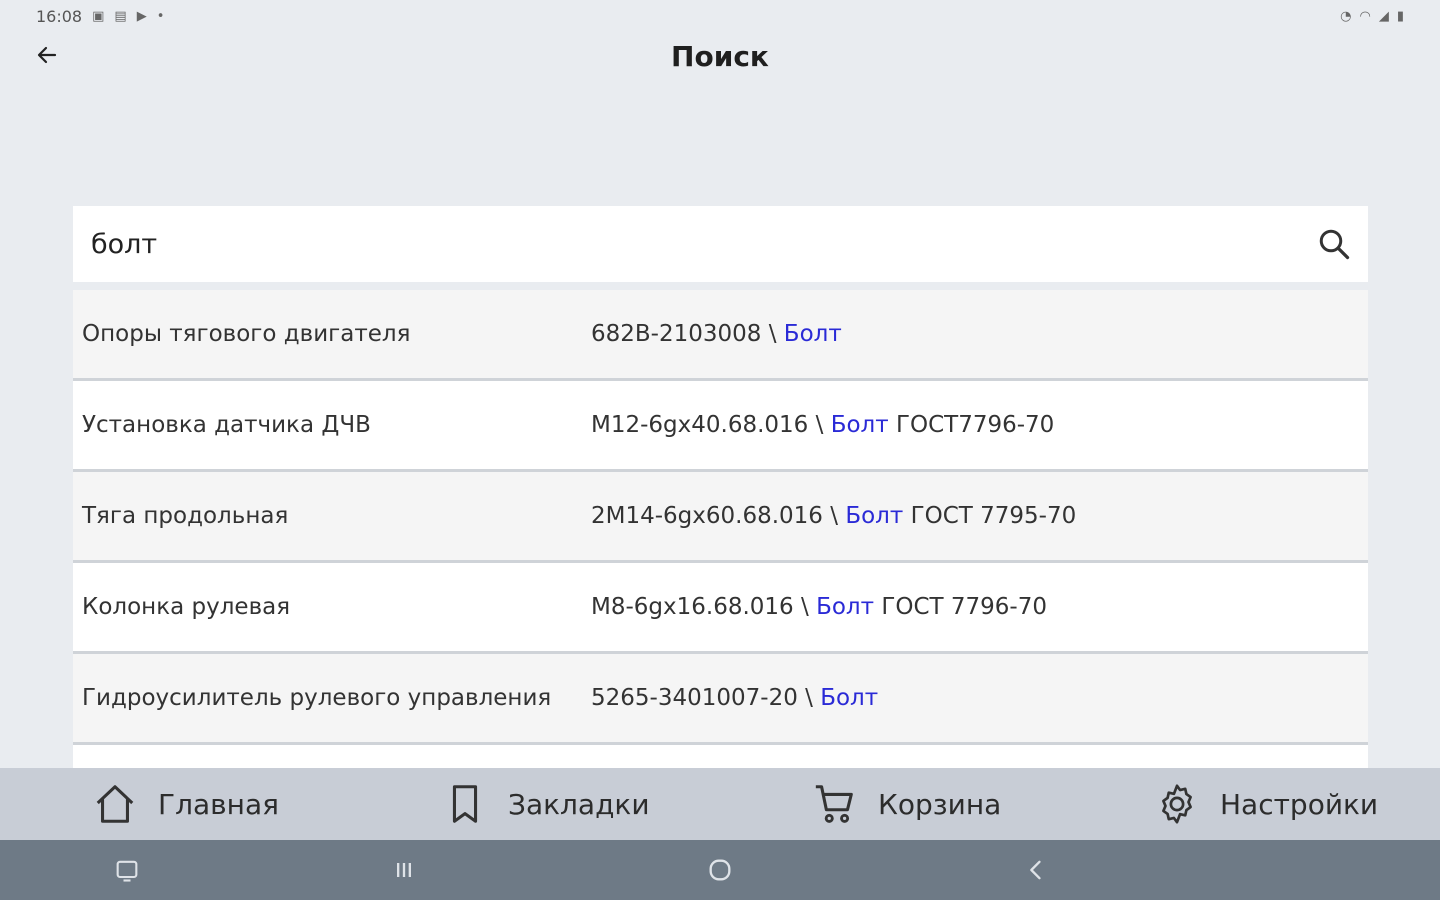 This screenshot has width=1440, height=900. I want to click on search-icon, so click(1334, 244).